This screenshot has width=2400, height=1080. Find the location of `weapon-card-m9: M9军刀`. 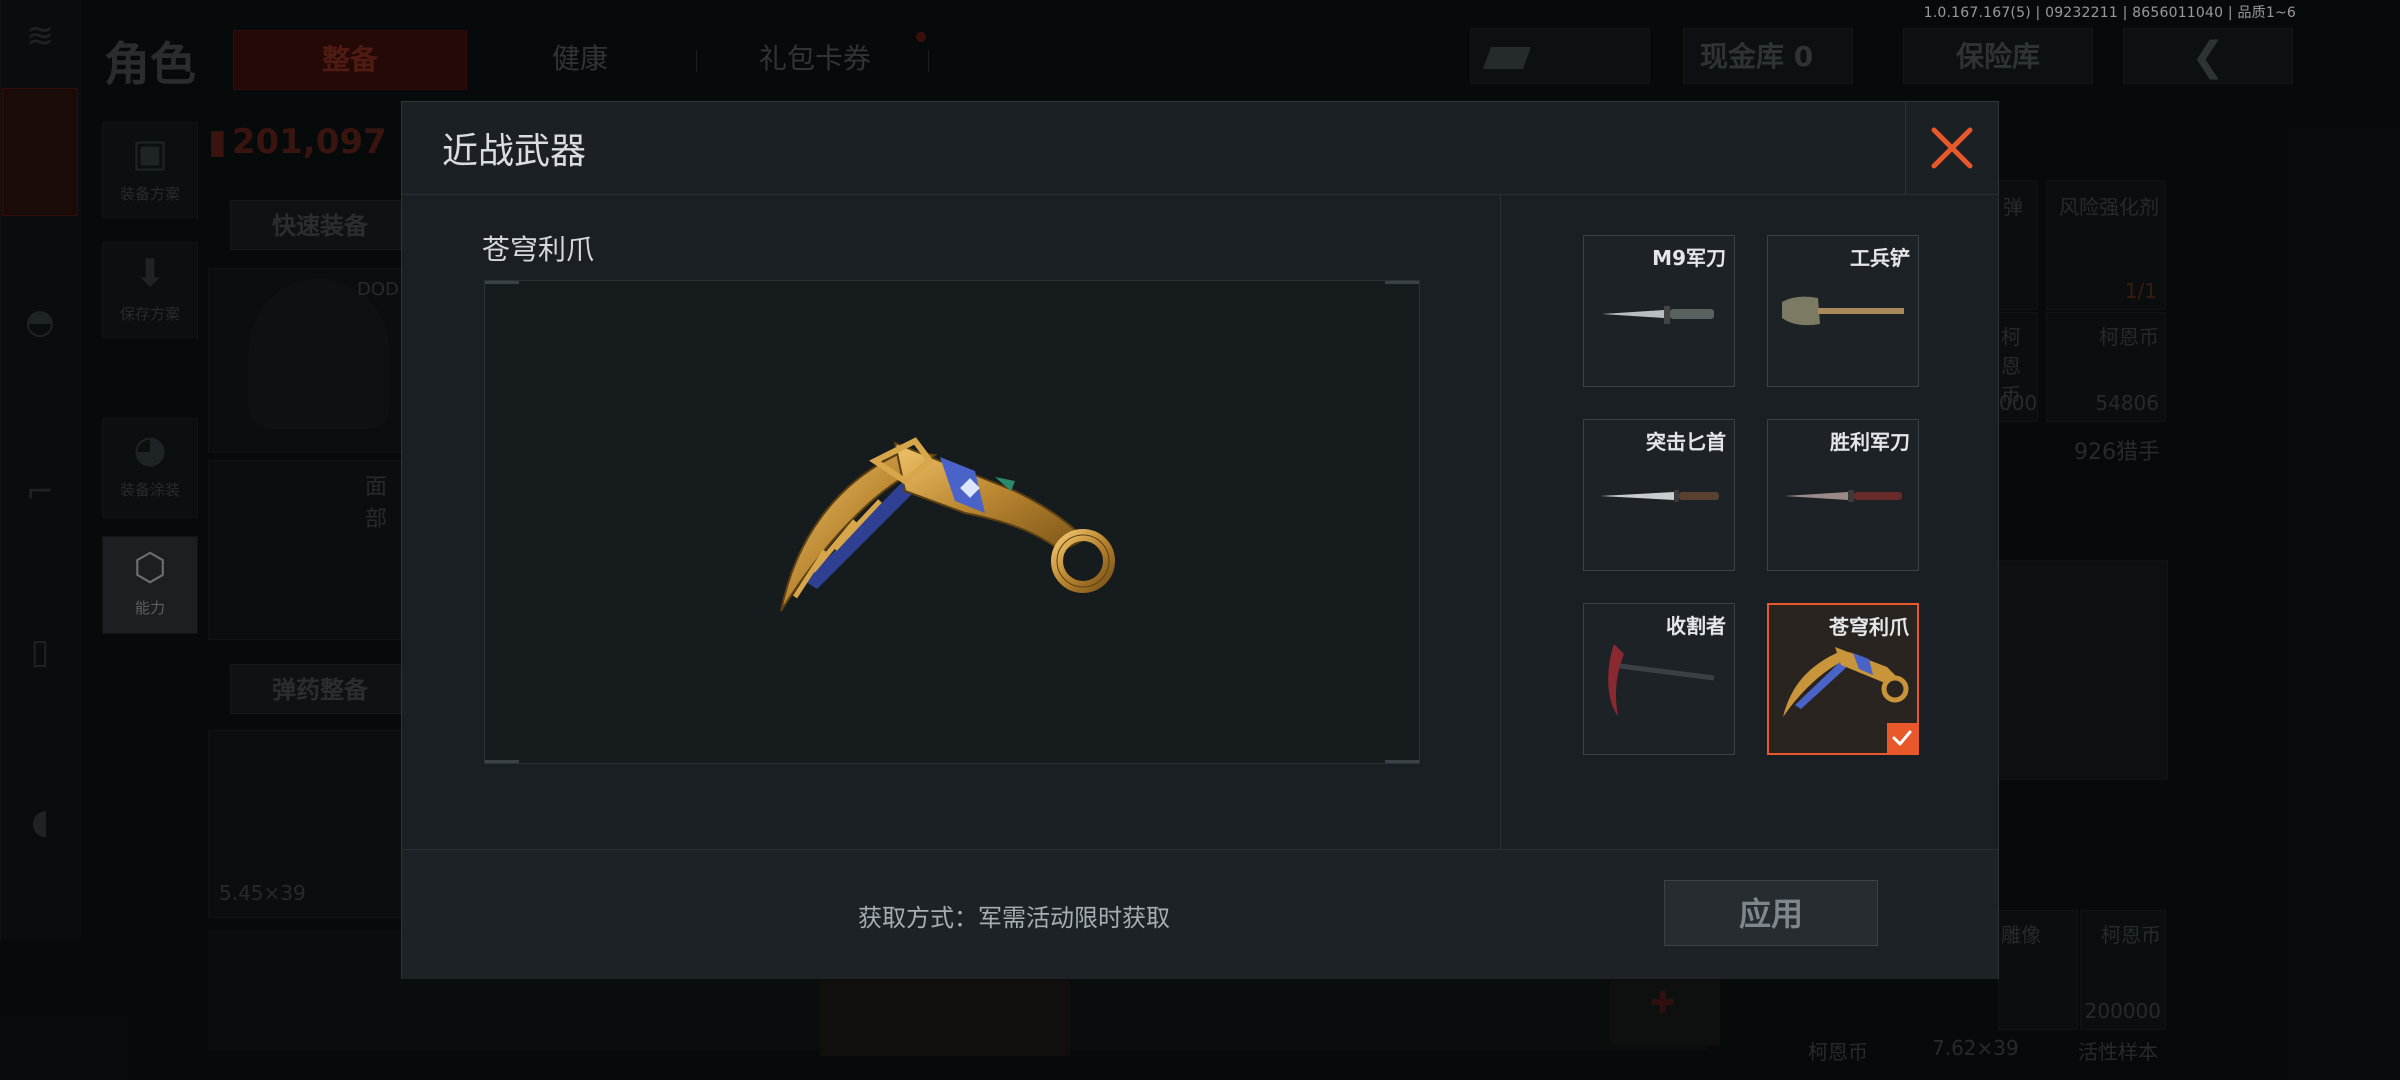

weapon-card-m9: M9军刀 is located at coordinates (1659, 311).